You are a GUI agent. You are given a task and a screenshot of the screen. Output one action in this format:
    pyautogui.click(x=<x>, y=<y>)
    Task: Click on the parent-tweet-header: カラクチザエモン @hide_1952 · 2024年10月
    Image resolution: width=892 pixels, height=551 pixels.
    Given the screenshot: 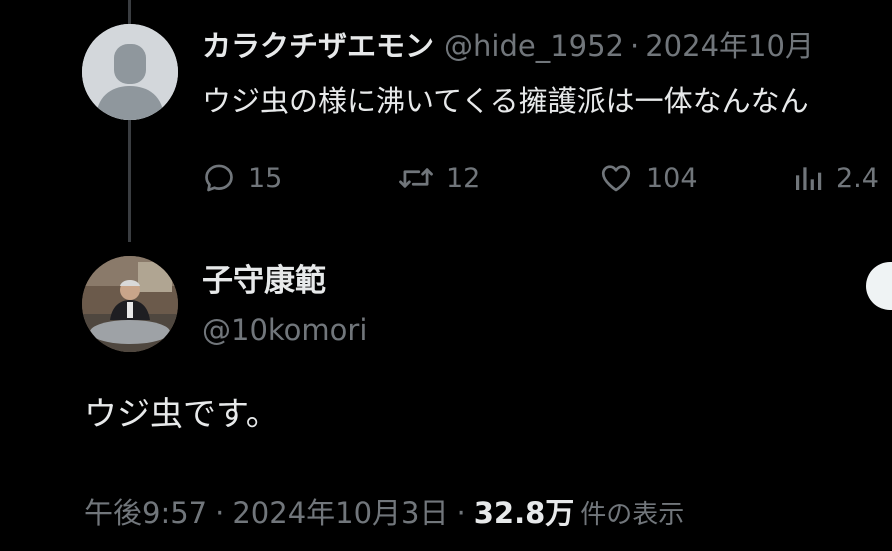 What is the action you would take?
    pyautogui.click(x=508, y=46)
    